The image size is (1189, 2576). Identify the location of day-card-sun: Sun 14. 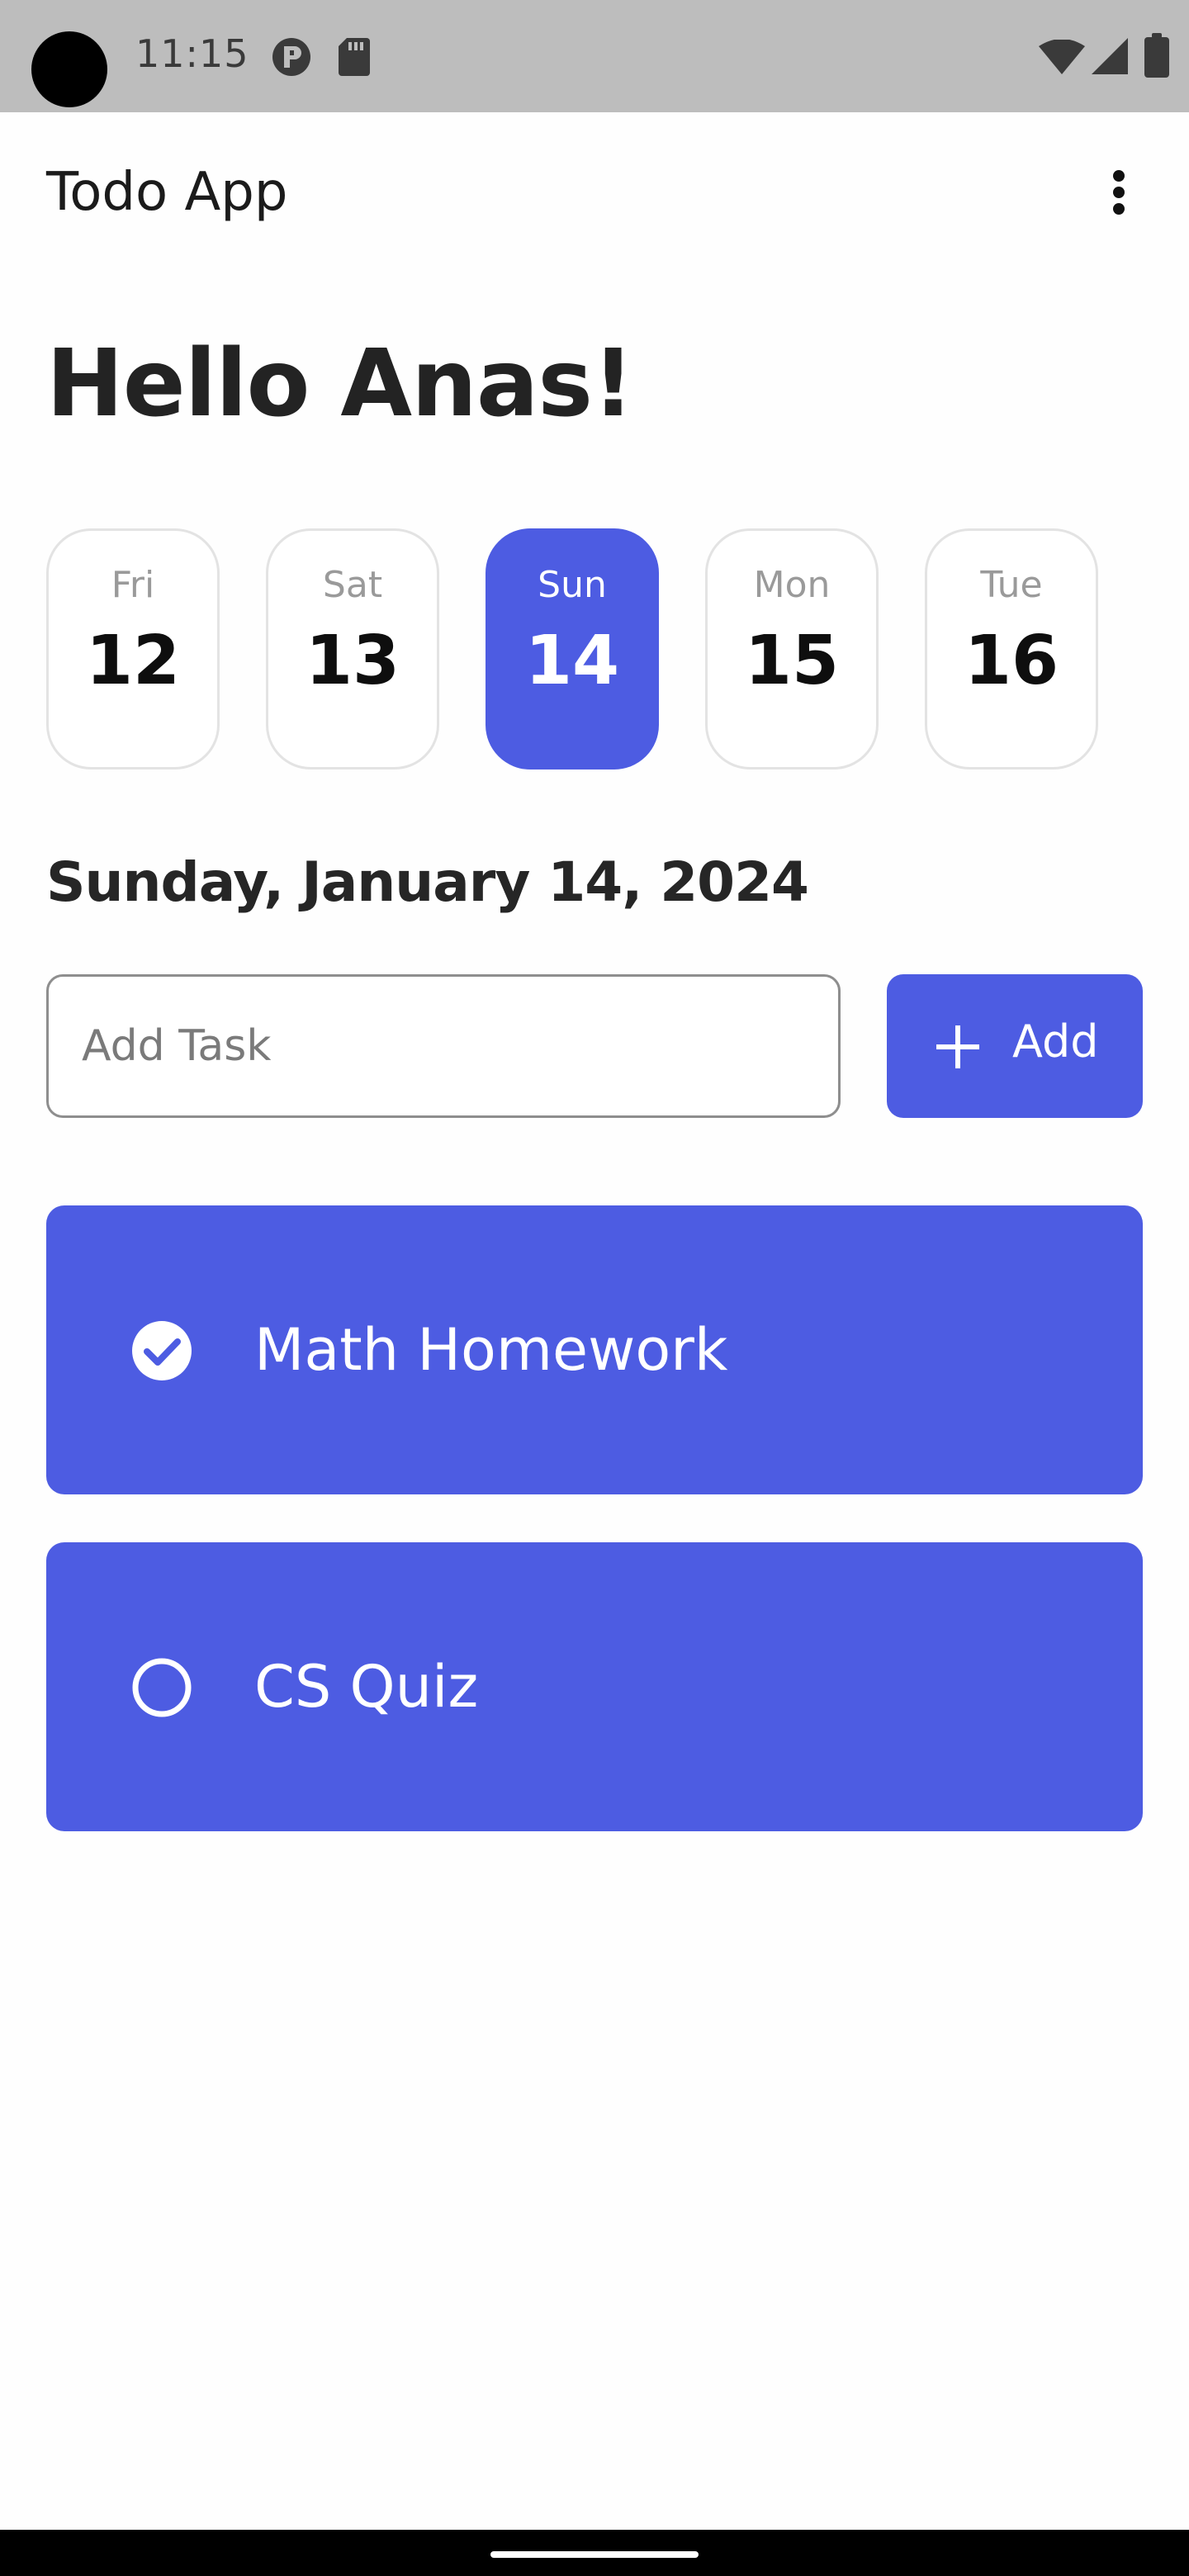
(572, 648).